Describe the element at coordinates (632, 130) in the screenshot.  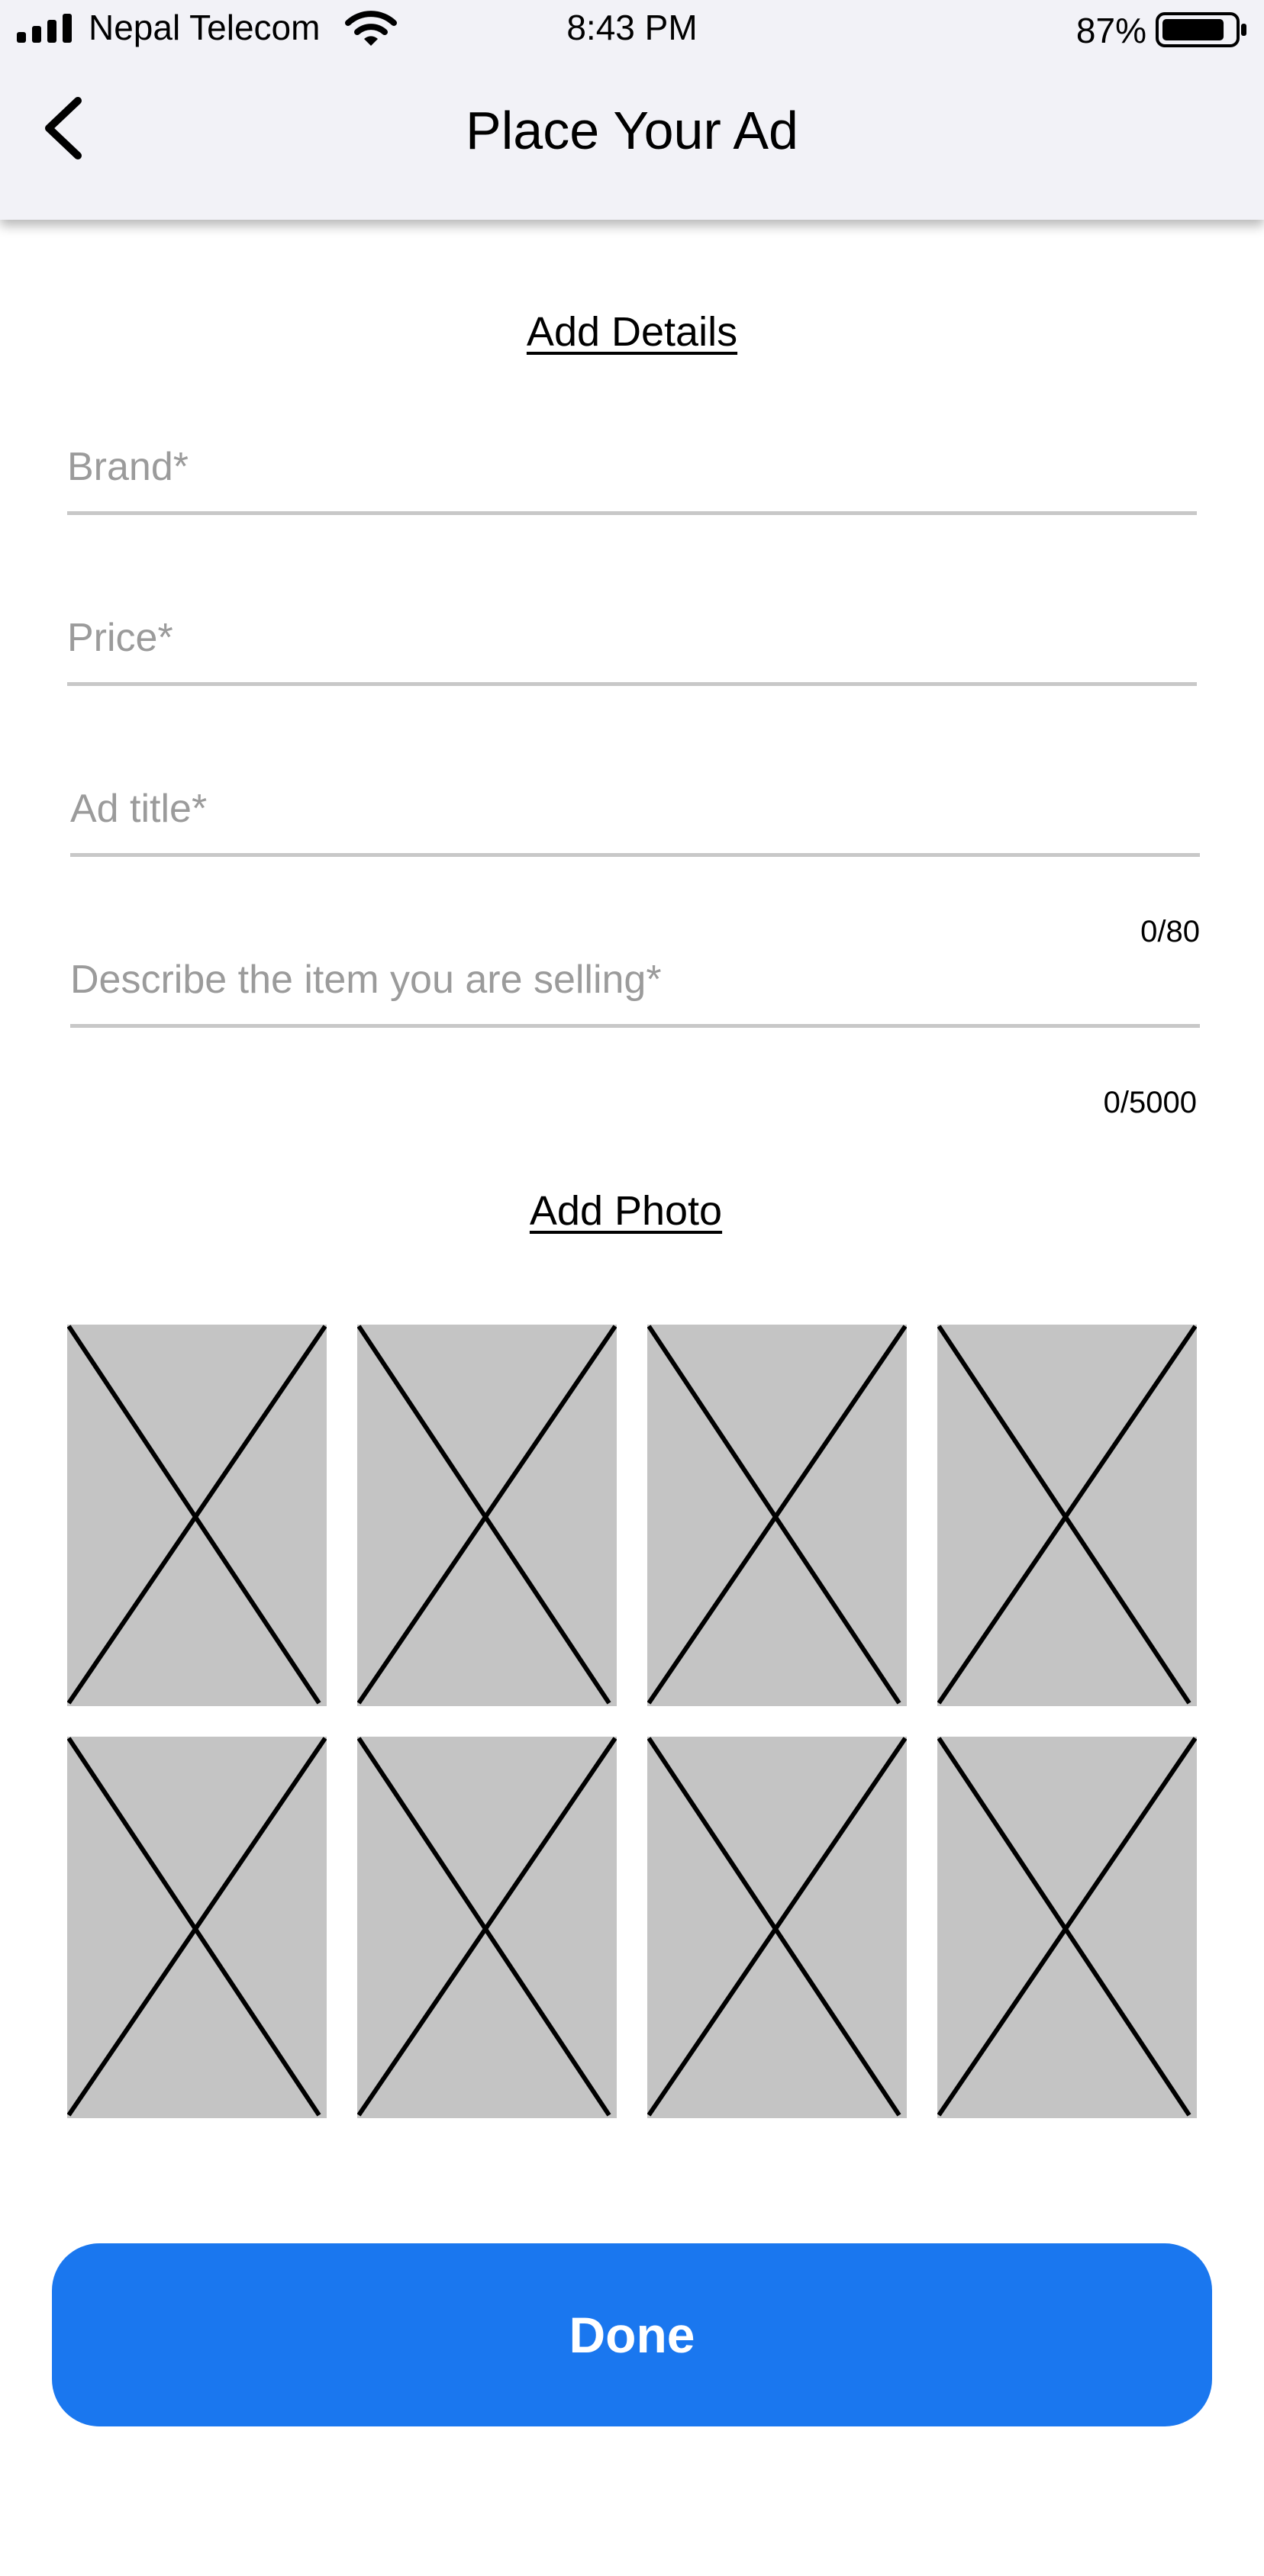
I see `page-title: Place Your Ad` at that location.